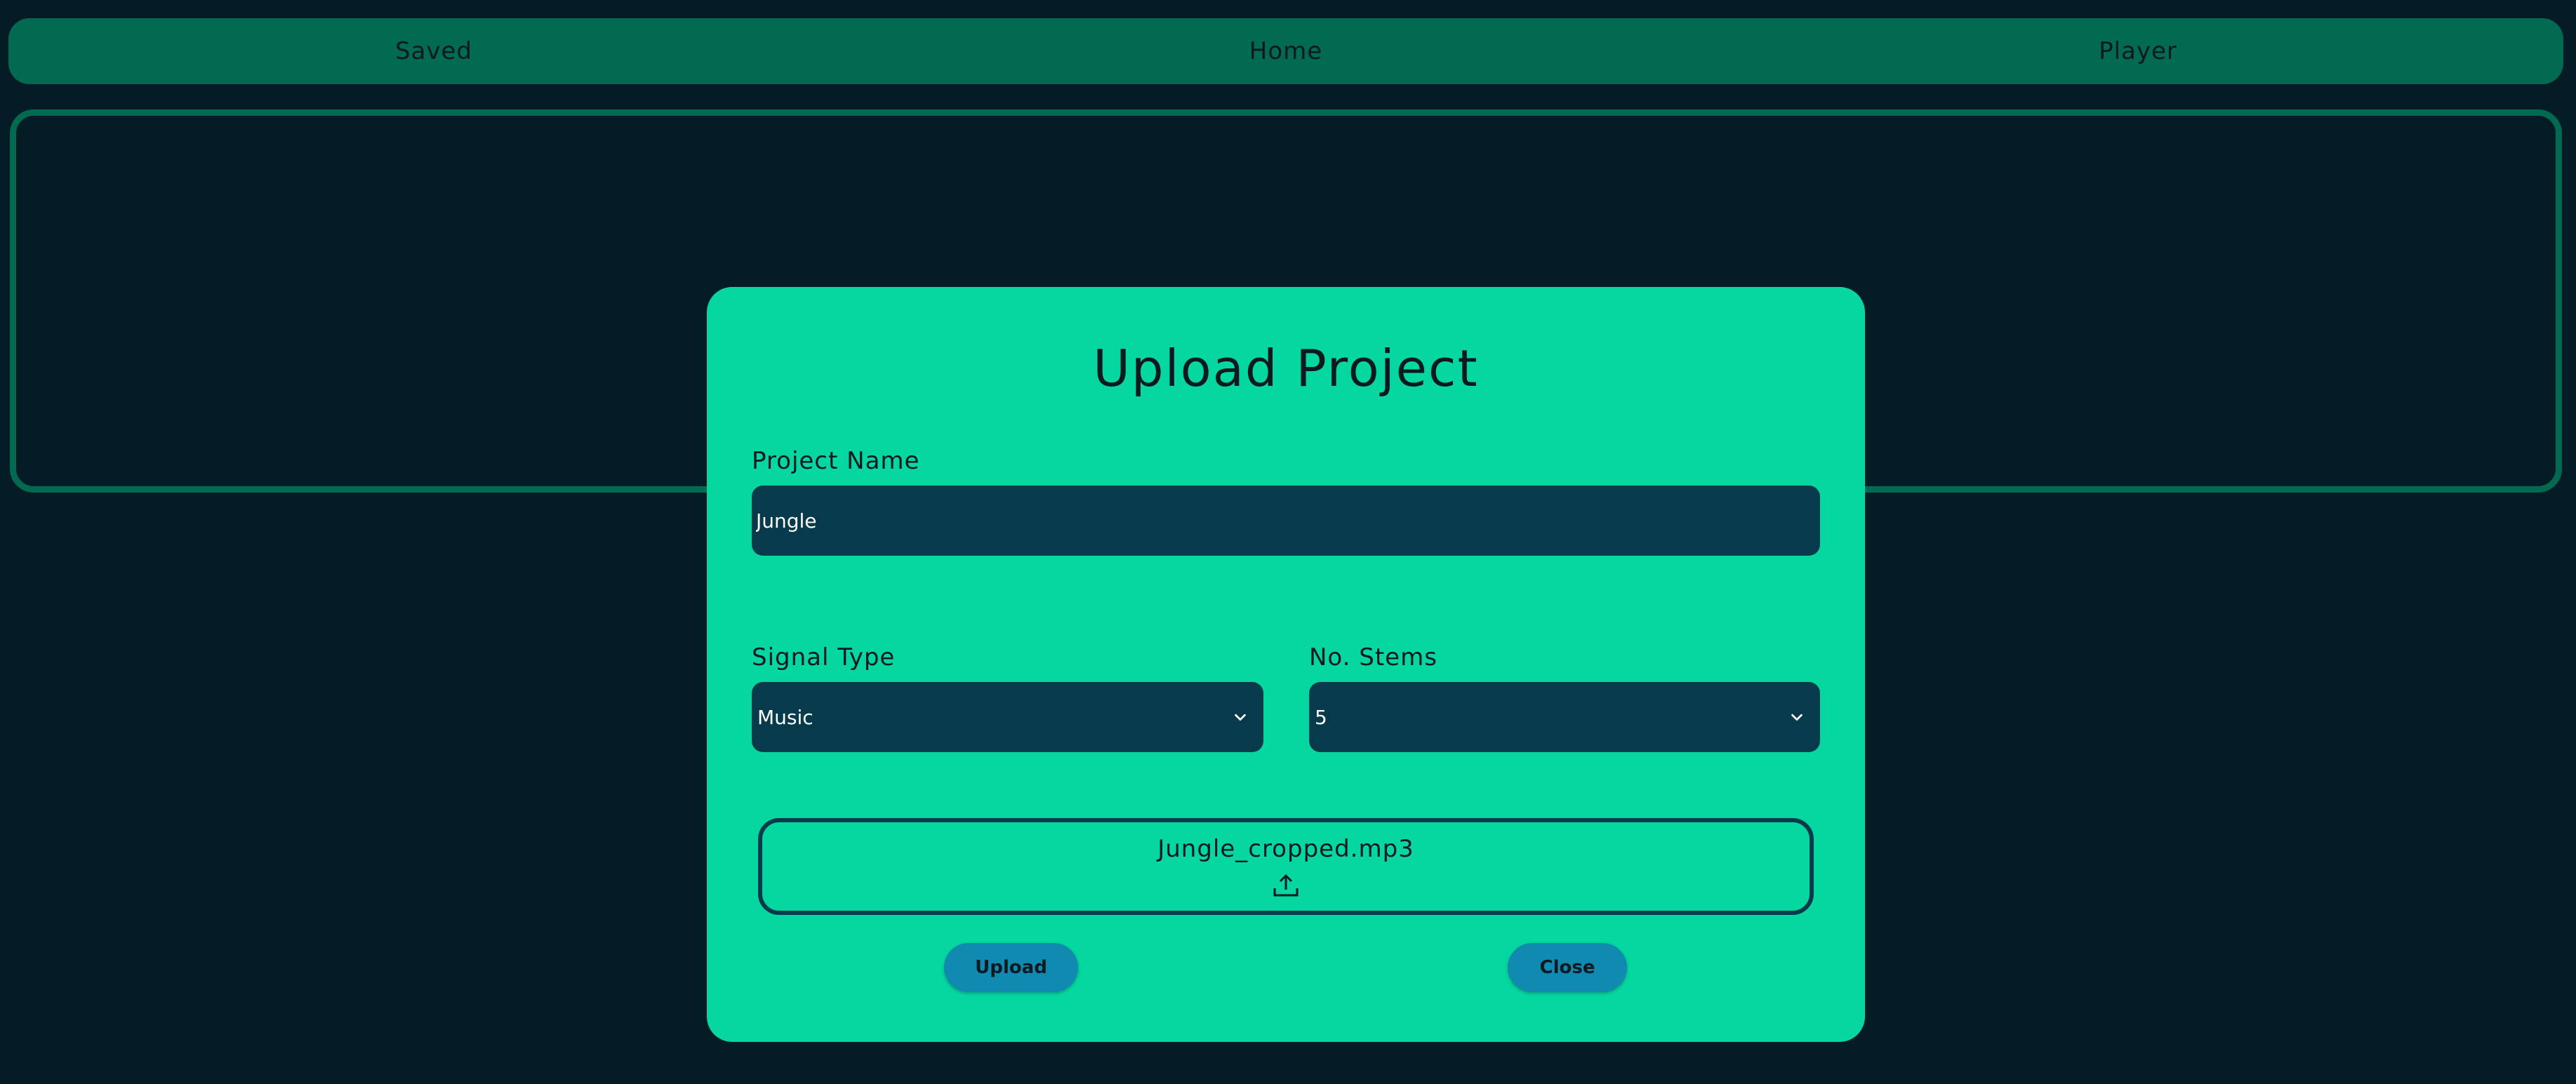  Describe the element at coordinates (1568, 967) in the screenshot. I see `close-button: Close` at that location.